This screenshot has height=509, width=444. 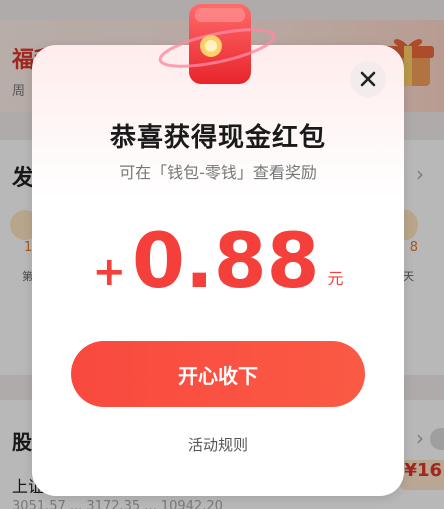 I want to click on reward-amount: + 0.88 元, so click(x=218, y=261).